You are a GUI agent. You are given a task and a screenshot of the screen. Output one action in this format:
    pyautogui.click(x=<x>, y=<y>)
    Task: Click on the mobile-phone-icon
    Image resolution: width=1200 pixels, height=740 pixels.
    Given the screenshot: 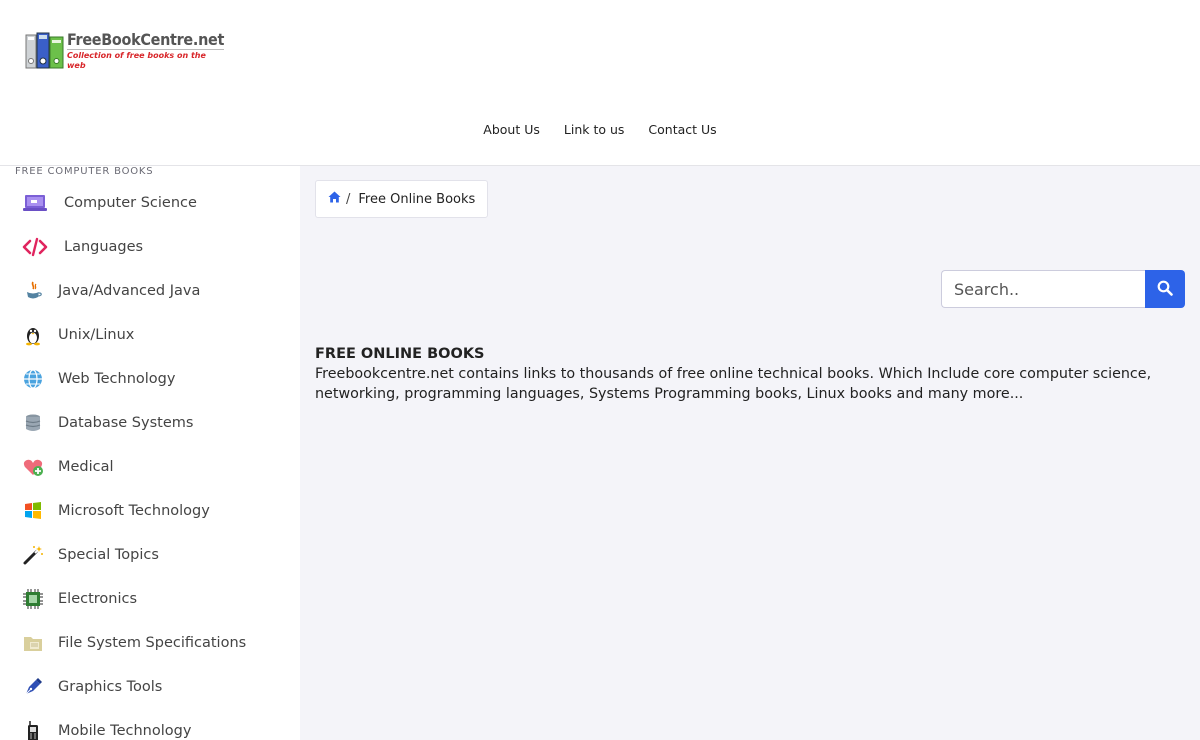 What is the action you would take?
    pyautogui.click(x=33, y=730)
    